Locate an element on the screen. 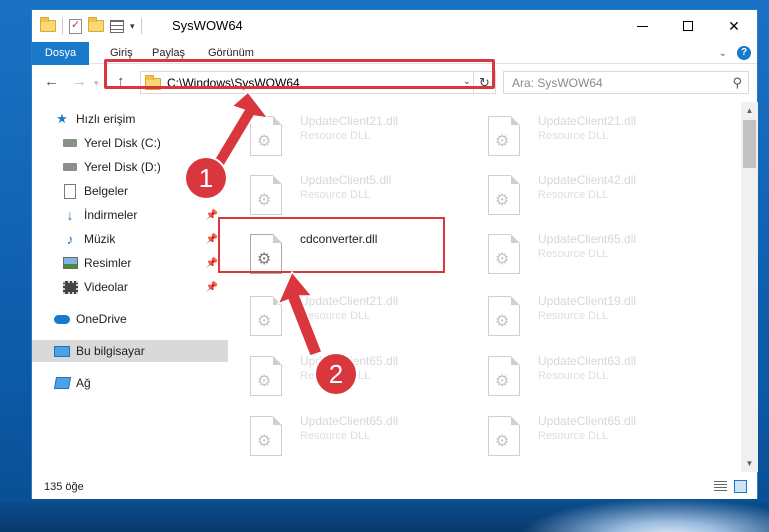 The image size is (769, 532). window-controls: ✕ is located at coordinates (688, 26).